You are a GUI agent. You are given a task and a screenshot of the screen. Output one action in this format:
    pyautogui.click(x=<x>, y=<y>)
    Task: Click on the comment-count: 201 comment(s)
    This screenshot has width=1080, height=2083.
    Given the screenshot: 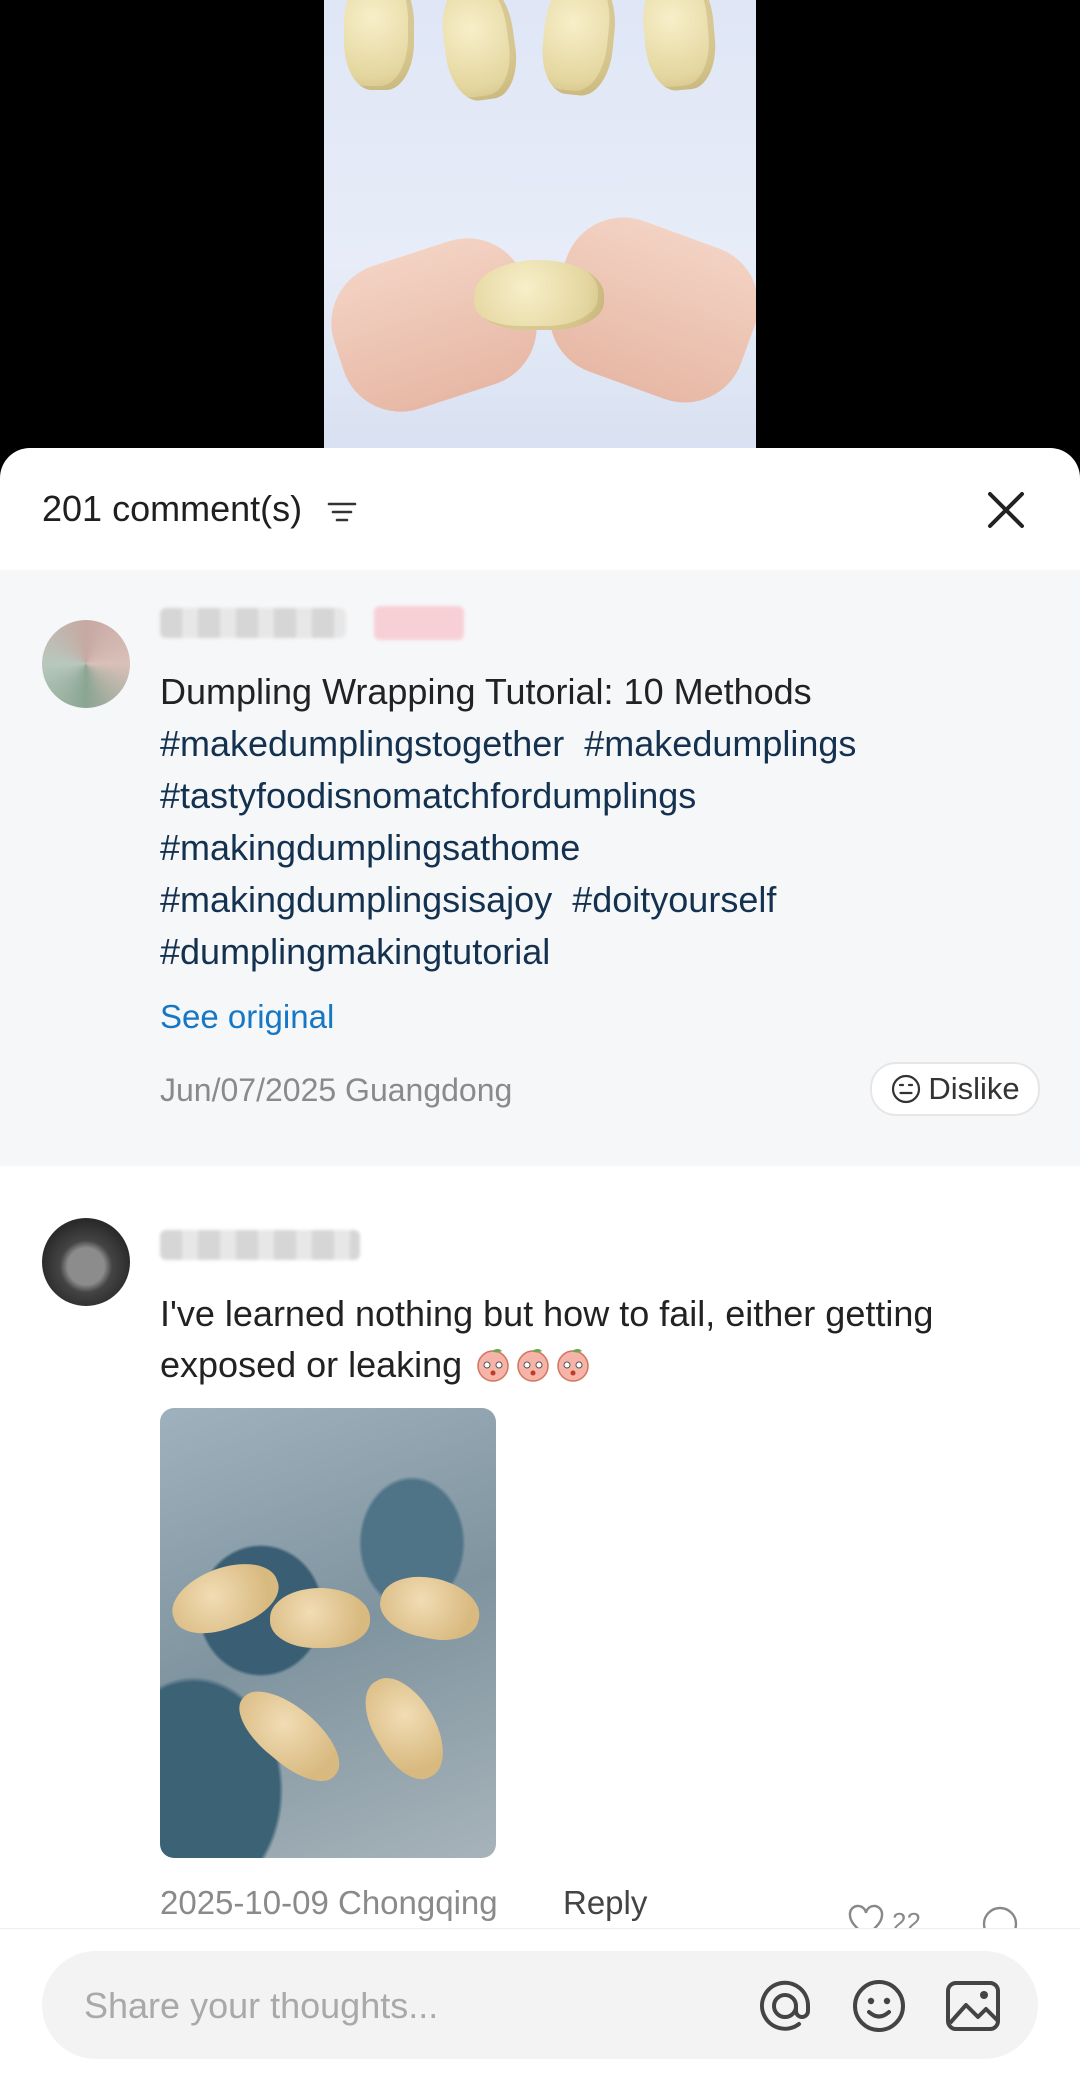 What is the action you would take?
    pyautogui.click(x=172, y=508)
    